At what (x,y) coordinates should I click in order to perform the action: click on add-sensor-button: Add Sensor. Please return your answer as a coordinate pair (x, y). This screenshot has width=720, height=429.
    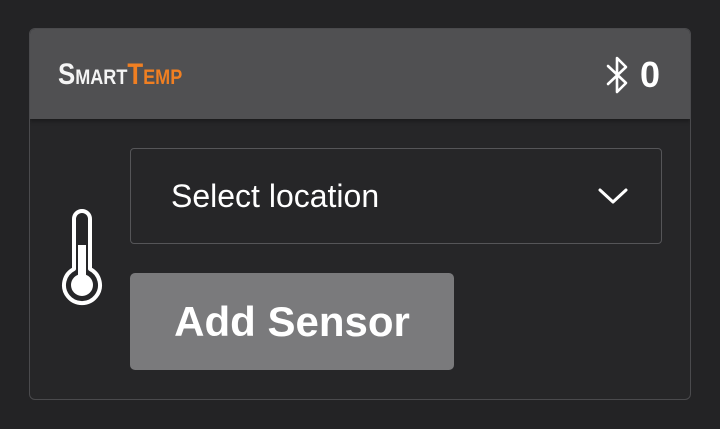
    Looking at the image, I should click on (292, 321).